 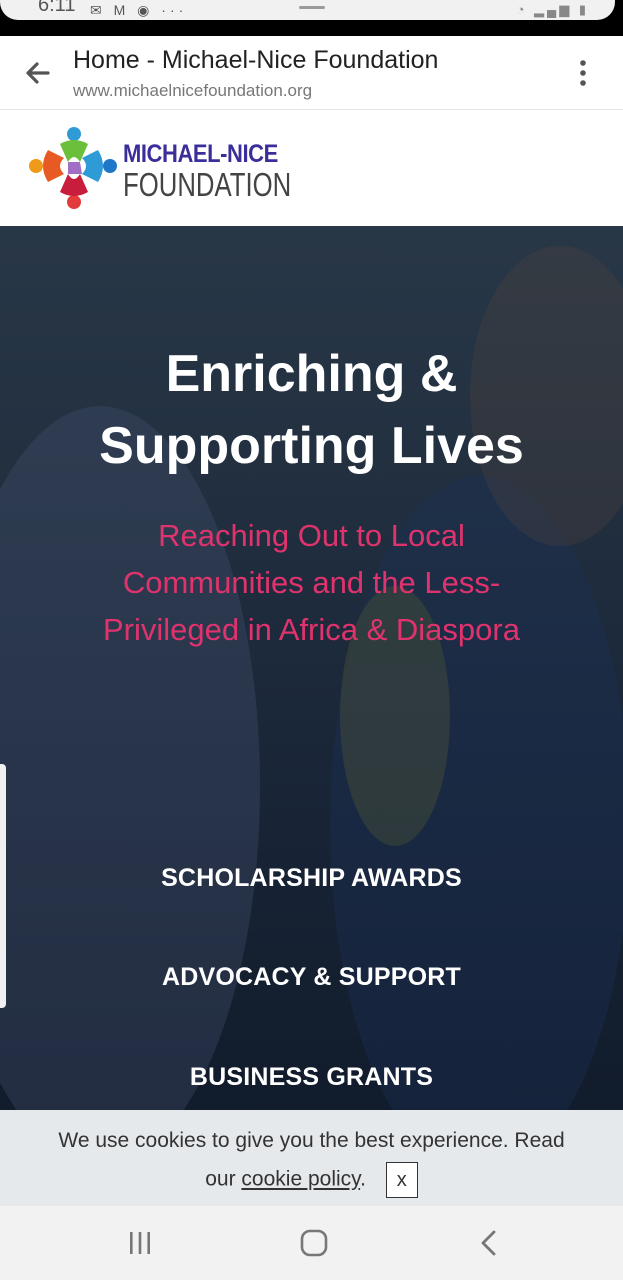 What do you see at coordinates (363, 1179) in the screenshot?
I see `cookie-text-period: .` at bounding box center [363, 1179].